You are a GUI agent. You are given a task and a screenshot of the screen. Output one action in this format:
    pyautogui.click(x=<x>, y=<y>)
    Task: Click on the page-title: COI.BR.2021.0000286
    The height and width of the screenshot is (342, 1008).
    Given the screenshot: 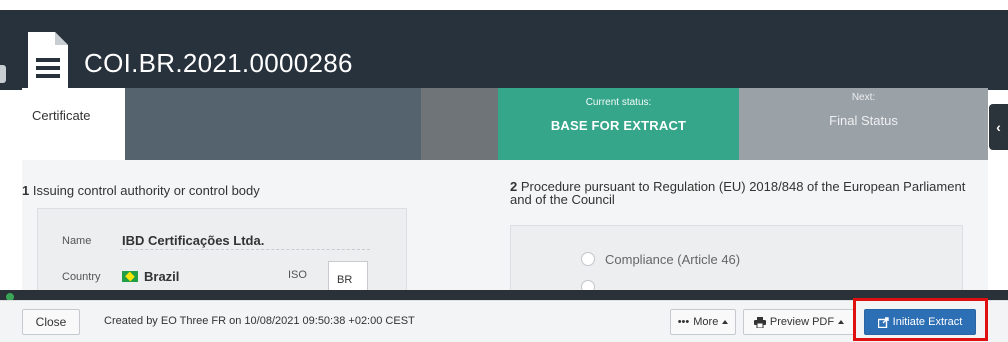 What is the action you would take?
    pyautogui.click(x=218, y=63)
    